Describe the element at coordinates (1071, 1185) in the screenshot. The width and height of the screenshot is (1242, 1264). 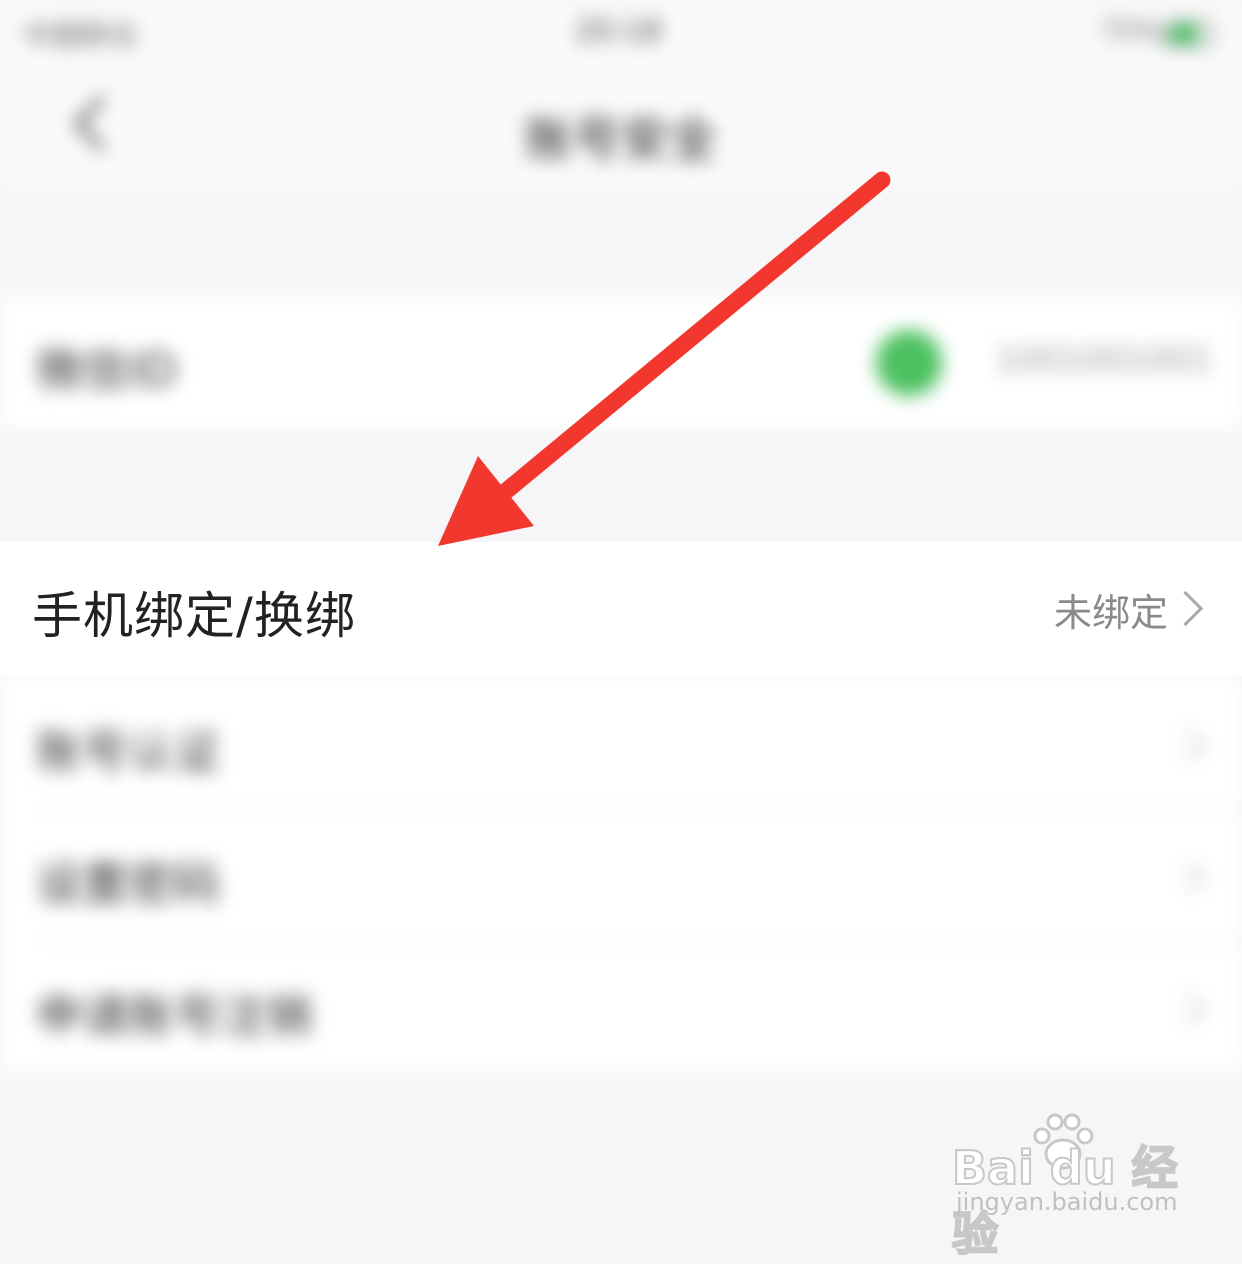
I see `baidu-jingyan-watermark: Bai du 经验 jingyan.baidu.com` at that location.